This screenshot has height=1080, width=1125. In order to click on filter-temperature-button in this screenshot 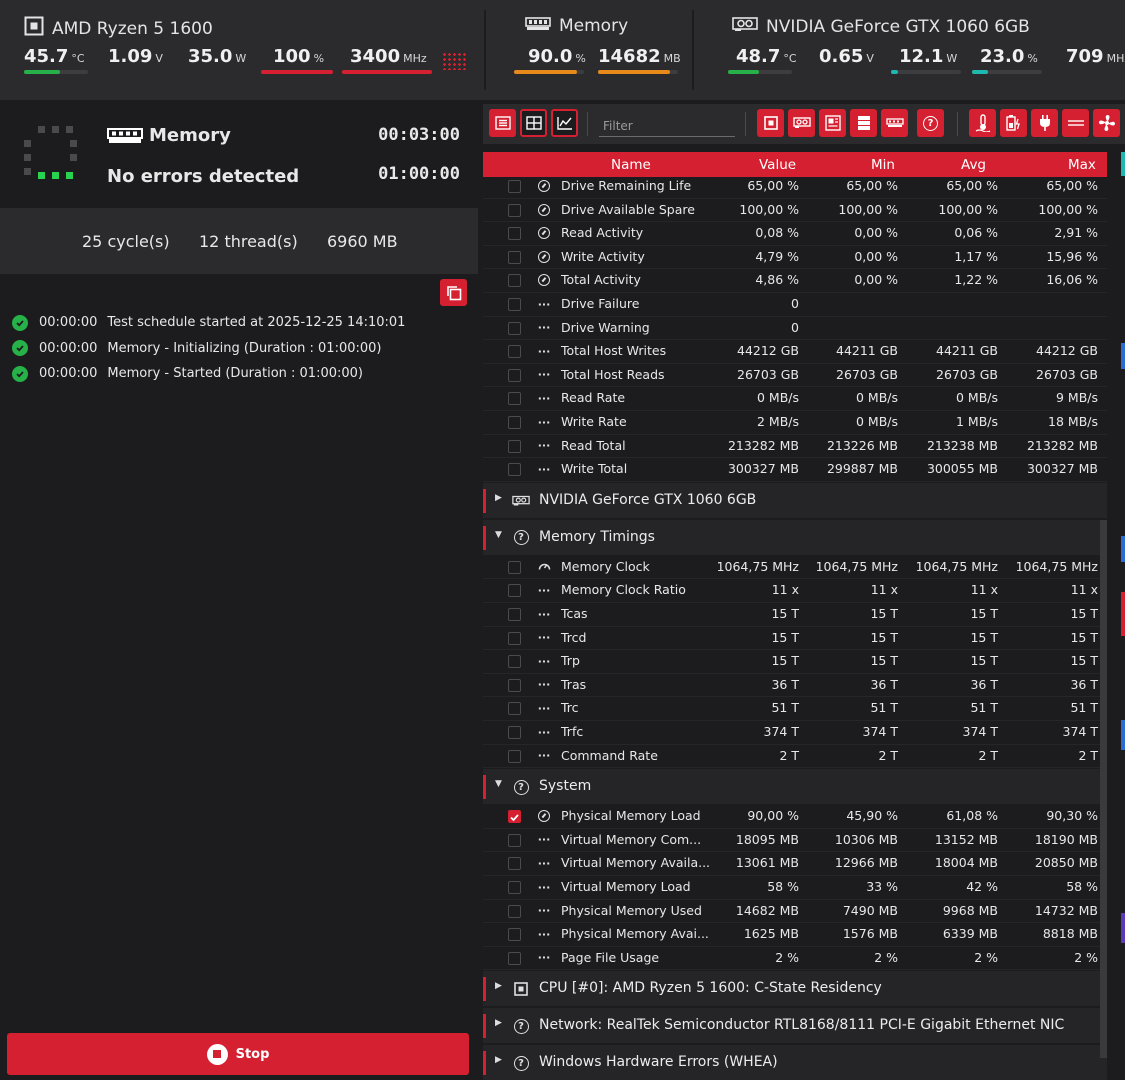, I will do `click(982, 123)`.